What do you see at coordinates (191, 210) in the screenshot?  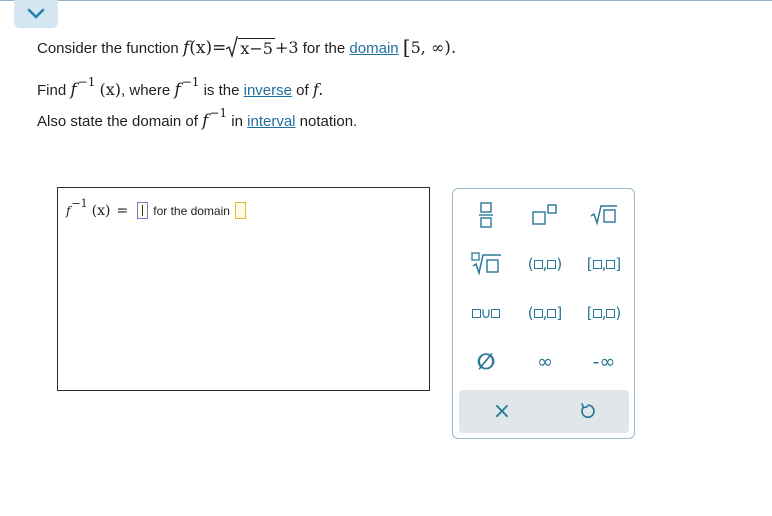 I see `for-domain-label: for the domain` at bounding box center [191, 210].